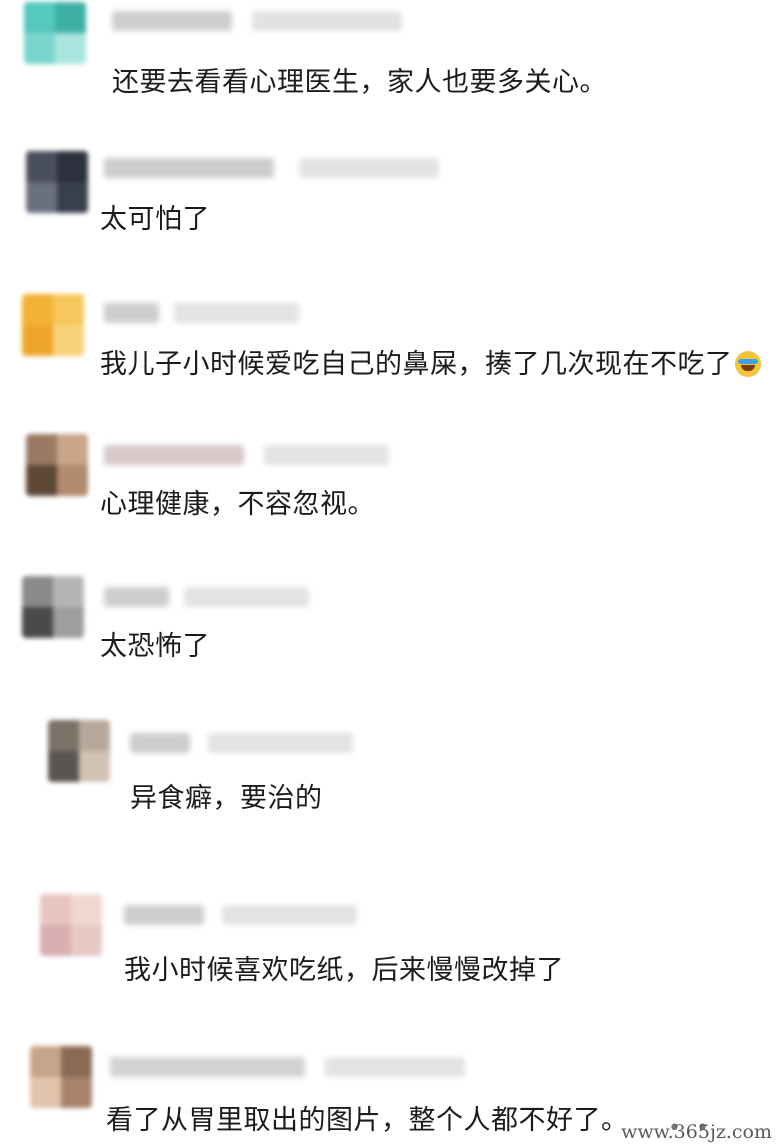  Describe the element at coordinates (226, 798) in the screenshot. I see `comment-text: 异食癖，要治的` at that location.